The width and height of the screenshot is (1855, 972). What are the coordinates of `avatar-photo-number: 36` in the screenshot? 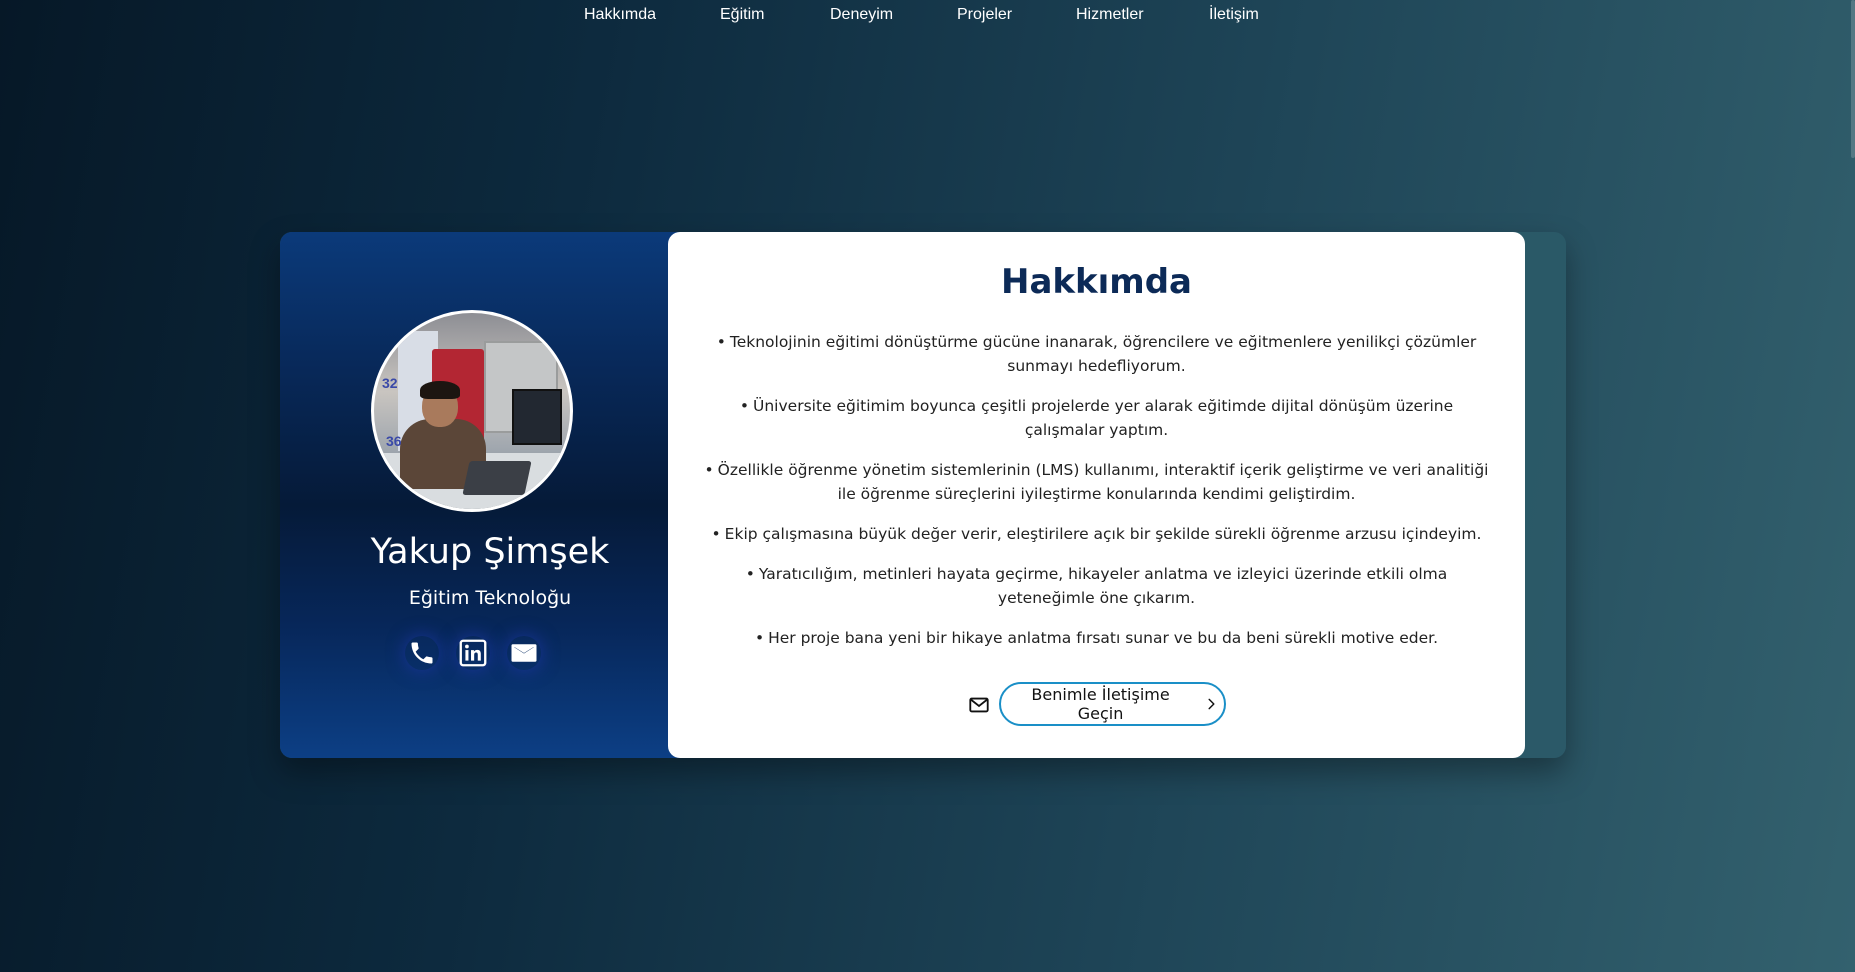 It's located at (394, 441).